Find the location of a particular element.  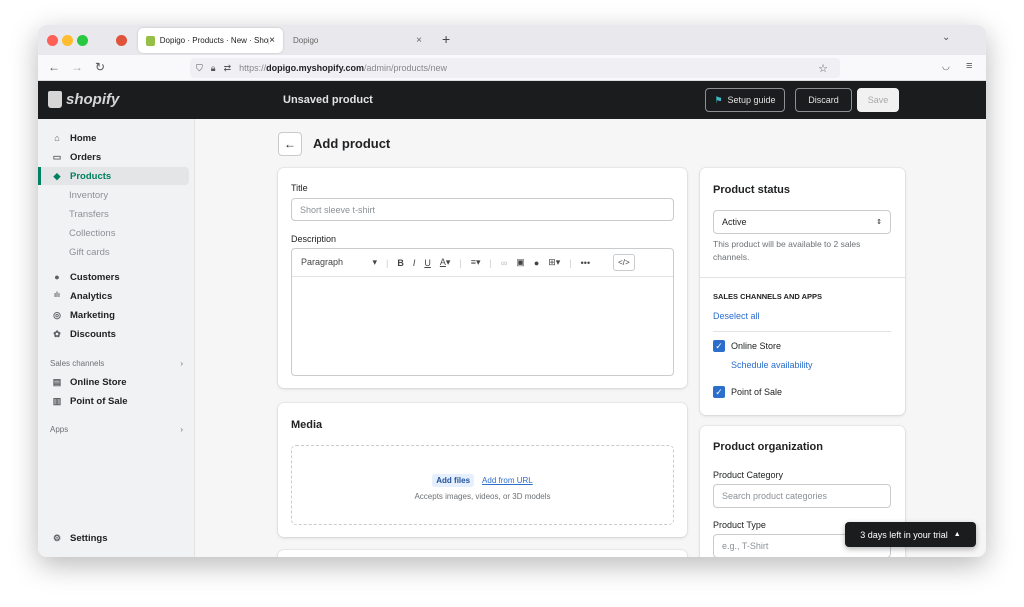

shopify-bag-icon is located at coordinates (55, 99).